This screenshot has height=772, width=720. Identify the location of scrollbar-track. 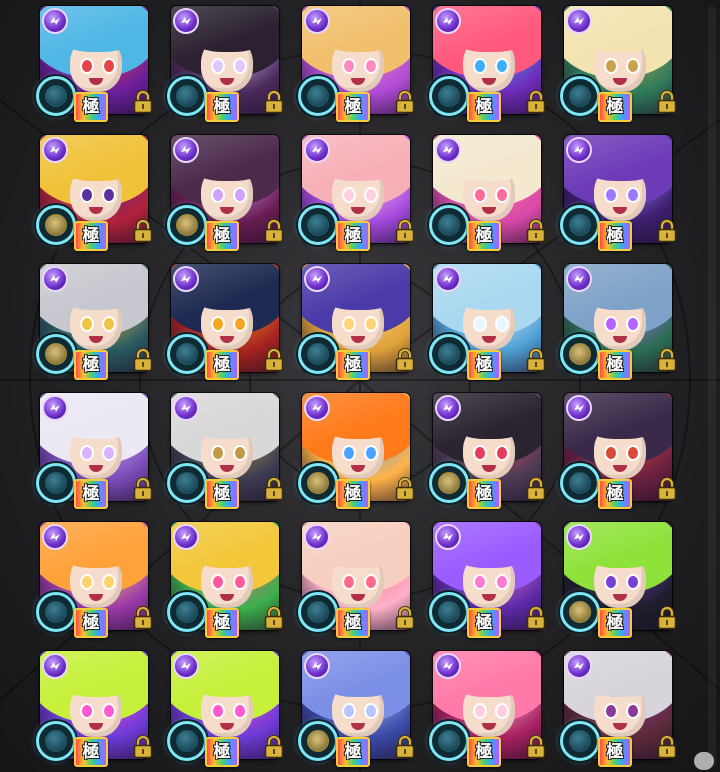
(712, 386).